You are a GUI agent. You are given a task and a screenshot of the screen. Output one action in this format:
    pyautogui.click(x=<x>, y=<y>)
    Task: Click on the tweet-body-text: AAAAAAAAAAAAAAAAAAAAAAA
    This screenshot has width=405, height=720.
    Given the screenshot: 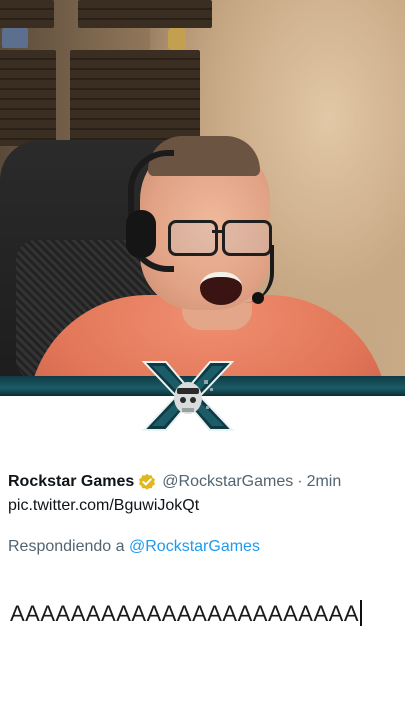 What is the action you would take?
    pyautogui.click(x=184, y=613)
    